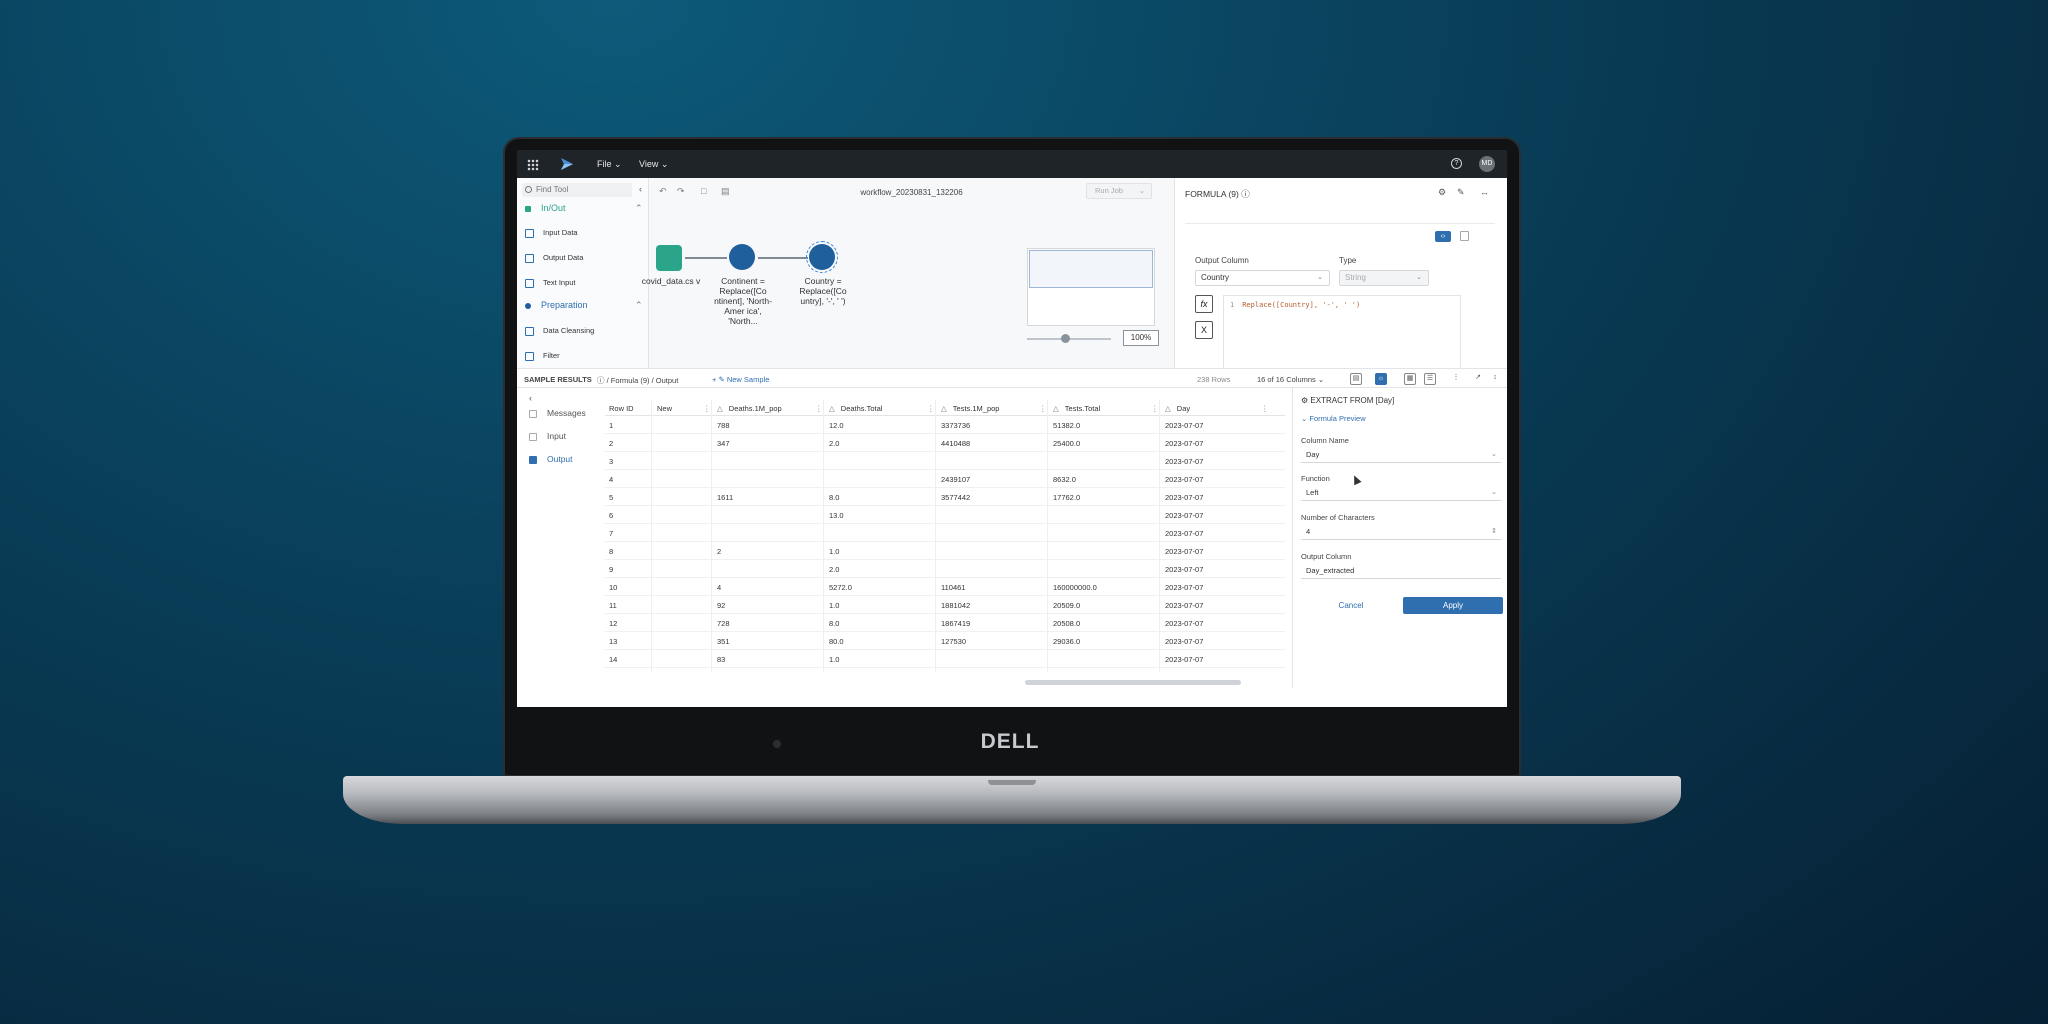 The height and width of the screenshot is (1024, 2048). Describe the element at coordinates (1401, 532) in the screenshot. I see `num-chars-input: 4 ⇕` at that location.